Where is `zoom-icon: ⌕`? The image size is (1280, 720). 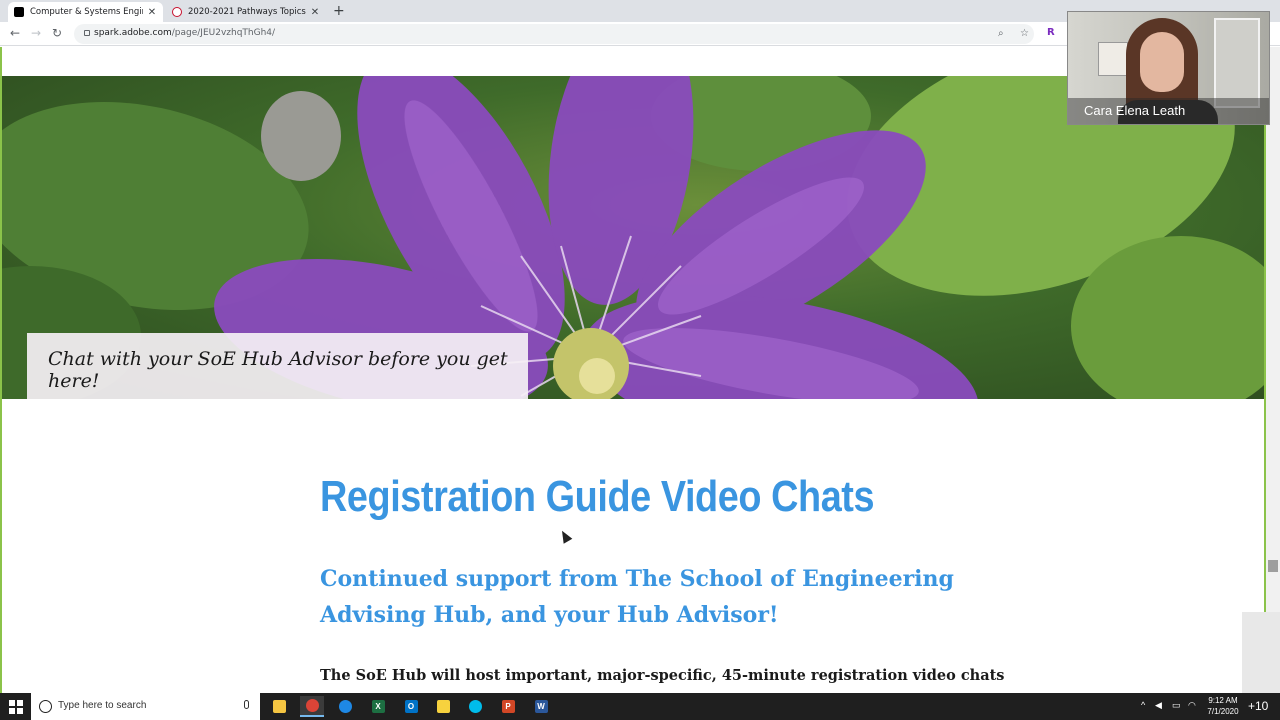
zoom-icon: ⌕ is located at coordinates (1001, 33).